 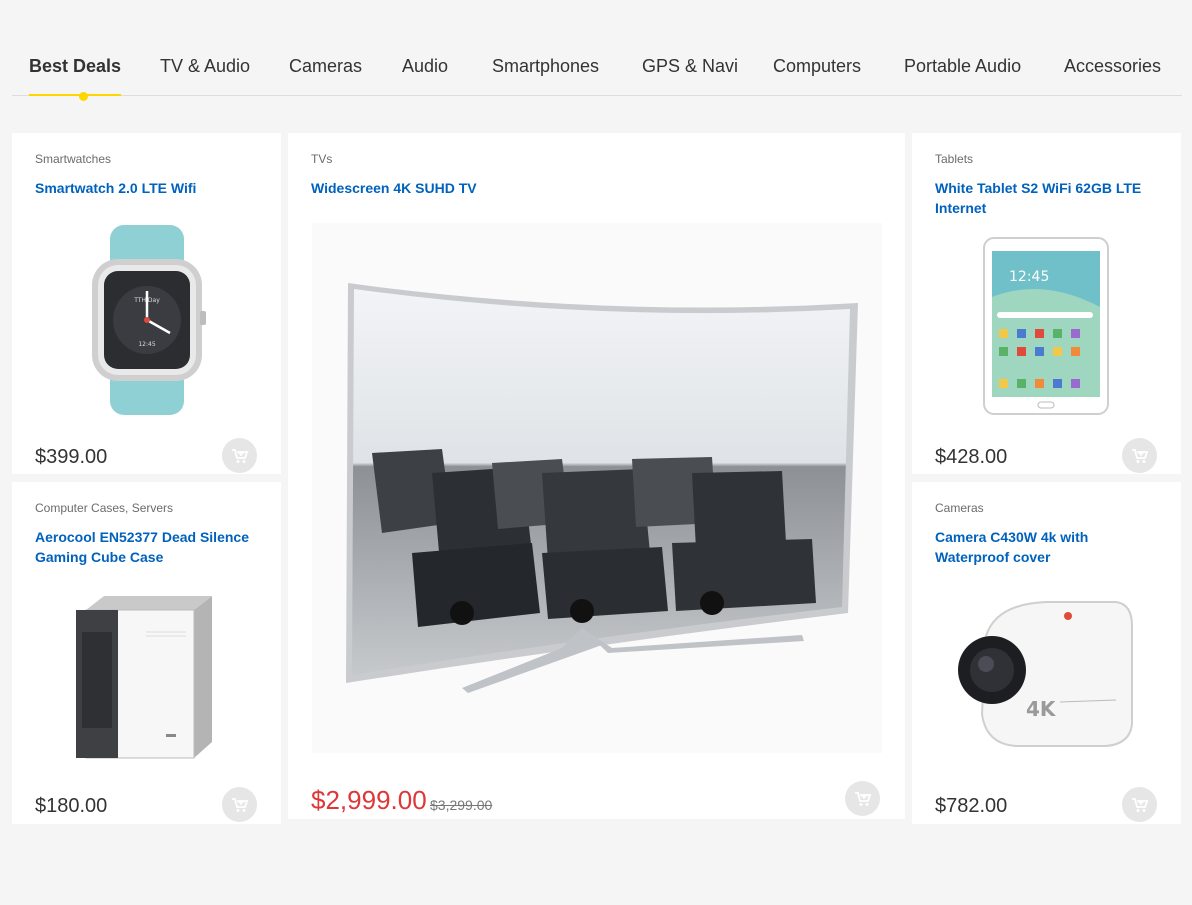 What do you see at coordinates (461, 805) in the screenshot?
I see `product-old-price: $3,299.00` at bounding box center [461, 805].